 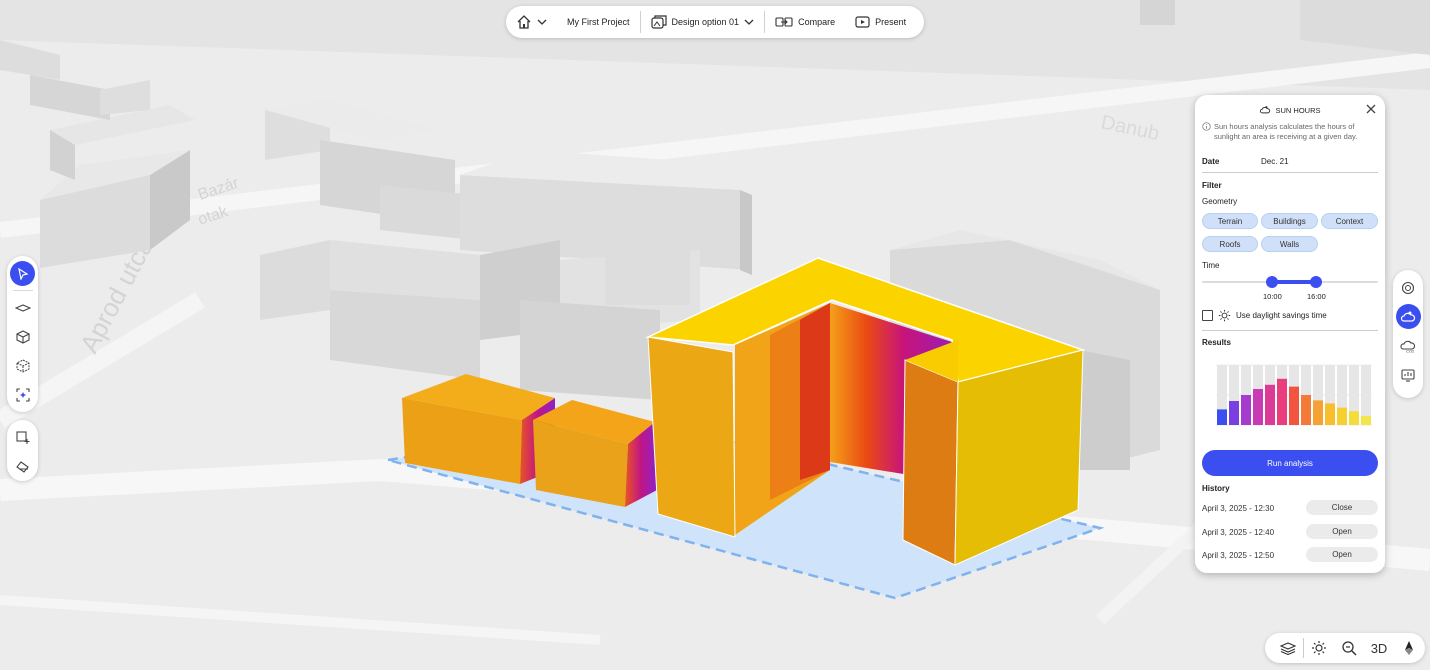 I want to click on terrain-tool-button, so click(x=22, y=307).